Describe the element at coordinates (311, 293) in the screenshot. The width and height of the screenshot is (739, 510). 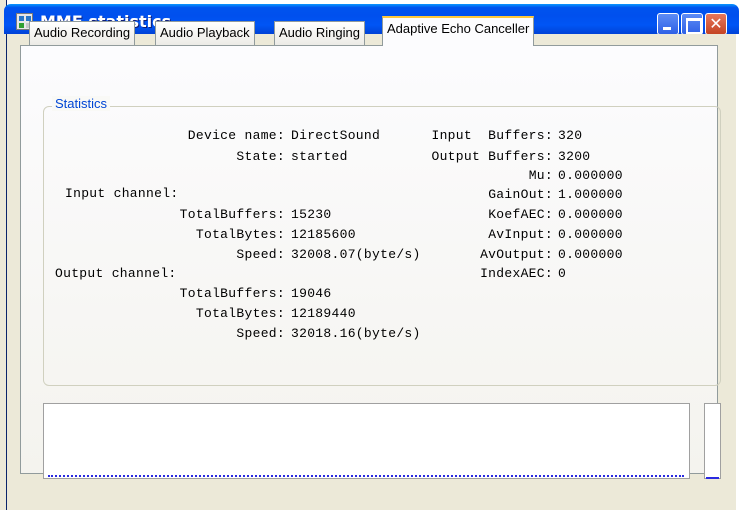
I see `output-total-buffers-value: 19046` at that location.